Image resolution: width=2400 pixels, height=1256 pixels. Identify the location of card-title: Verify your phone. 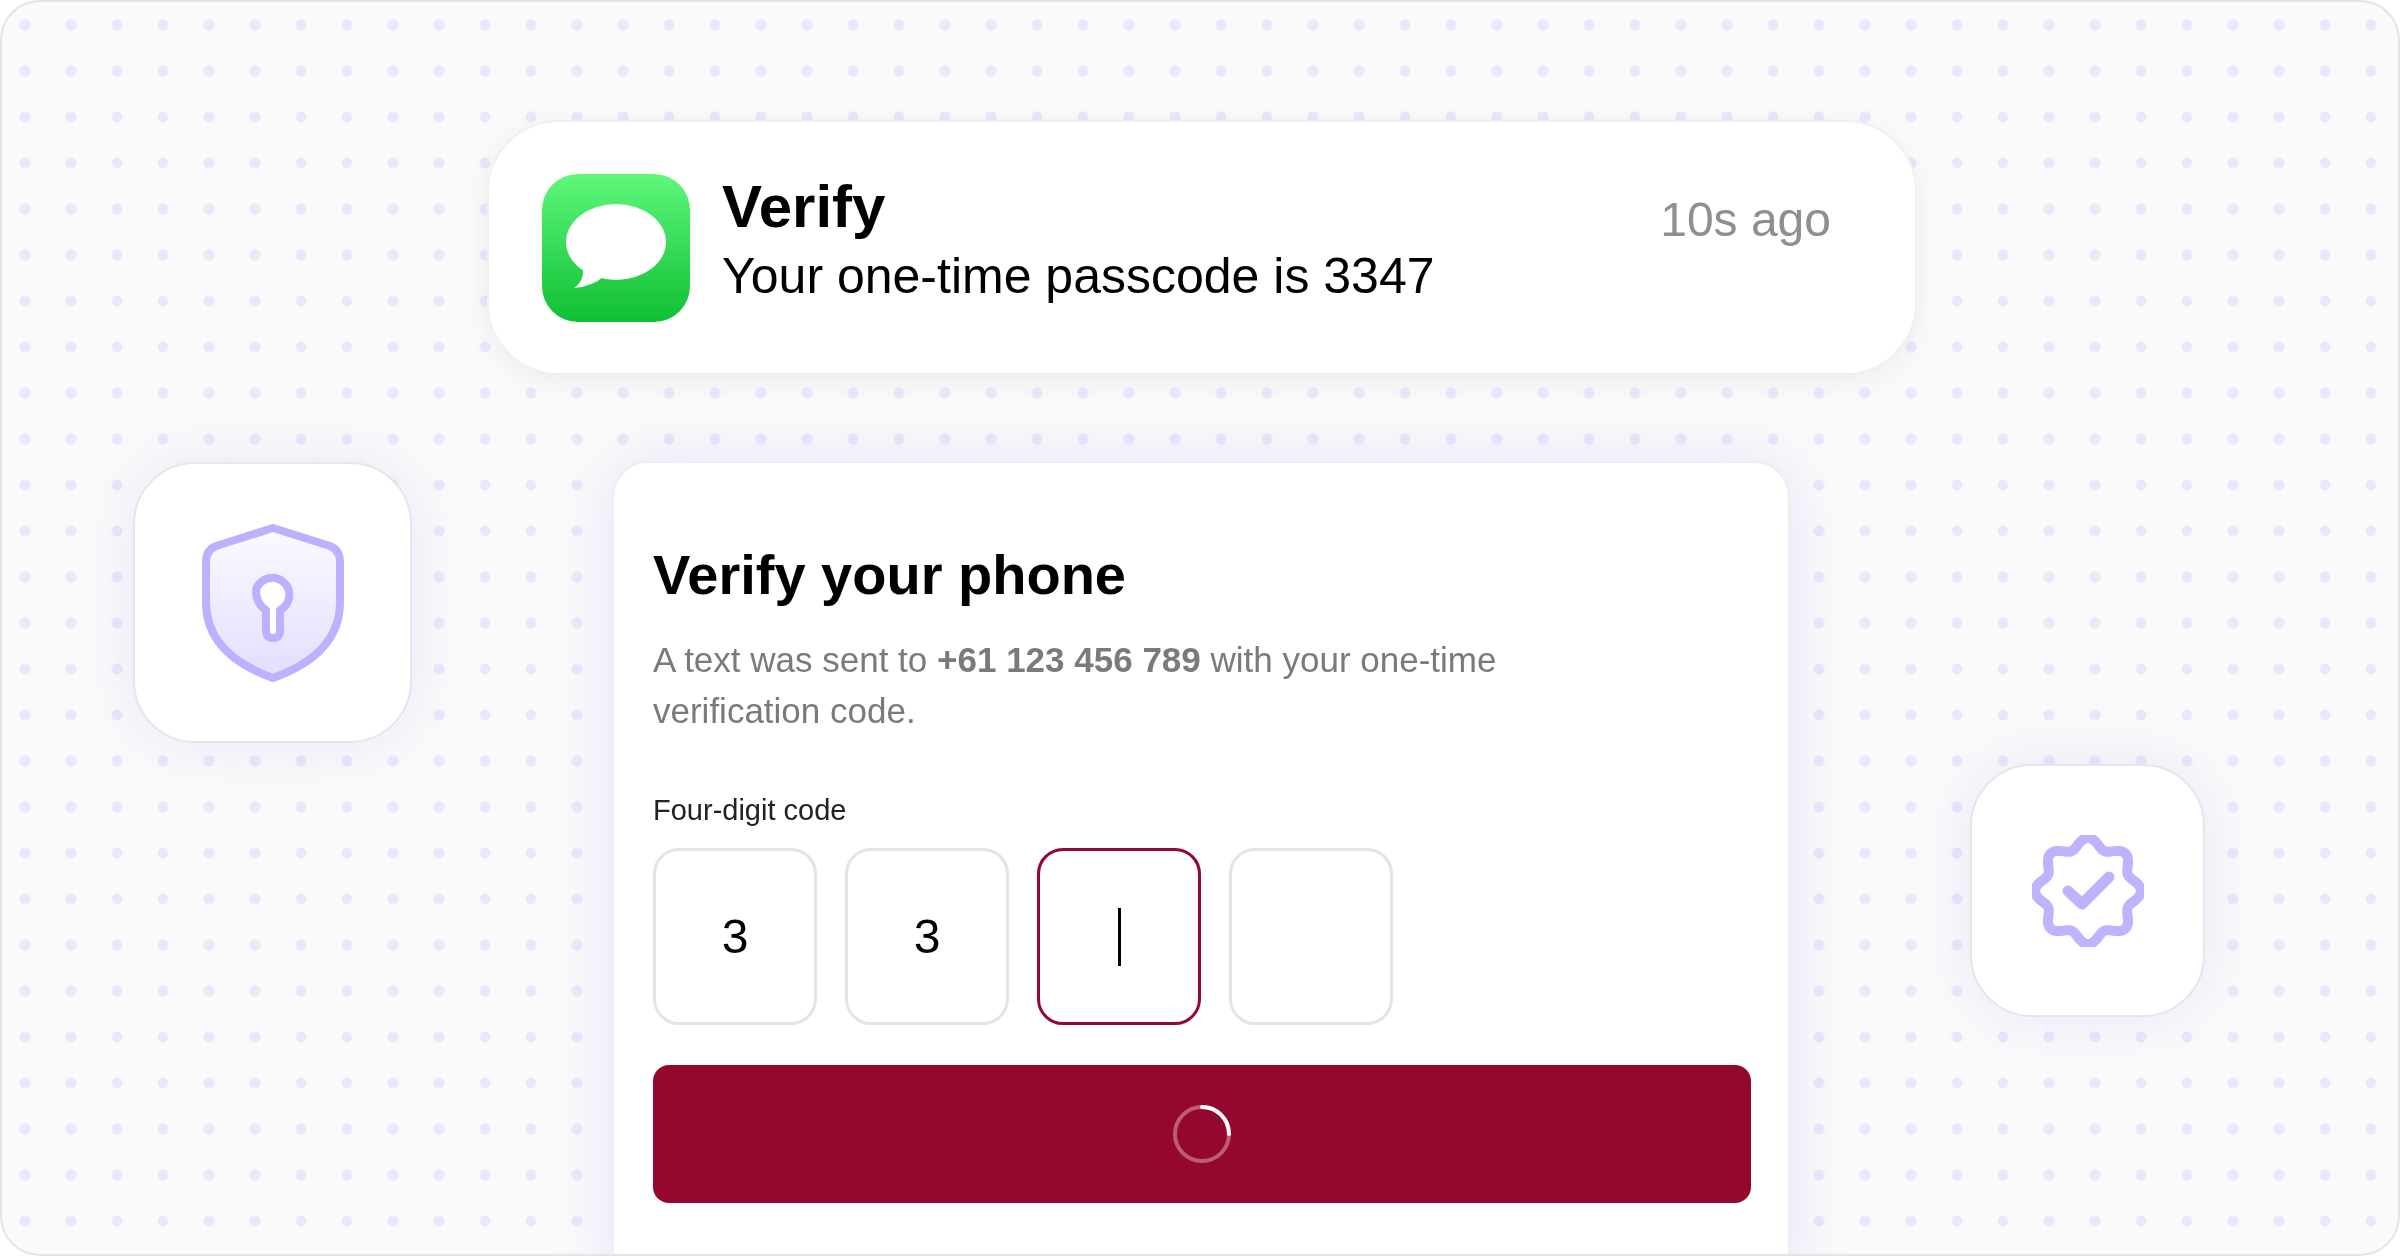
(890, 575).